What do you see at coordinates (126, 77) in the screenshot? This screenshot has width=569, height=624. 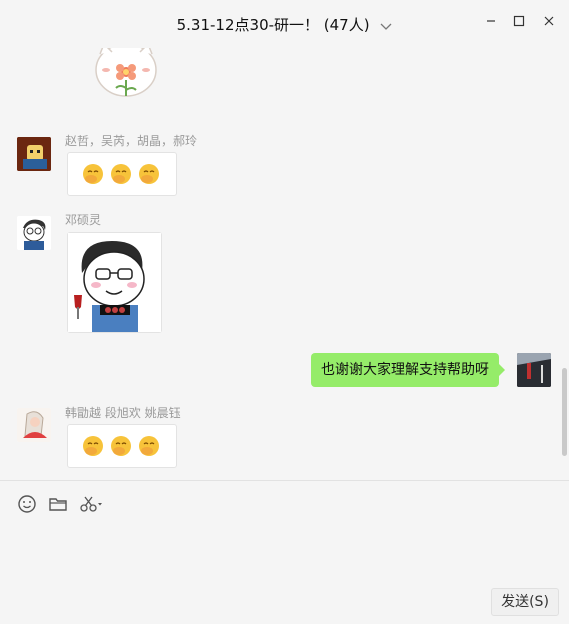 I see `cat-flower-sticker` at bounding box center [126, 77].